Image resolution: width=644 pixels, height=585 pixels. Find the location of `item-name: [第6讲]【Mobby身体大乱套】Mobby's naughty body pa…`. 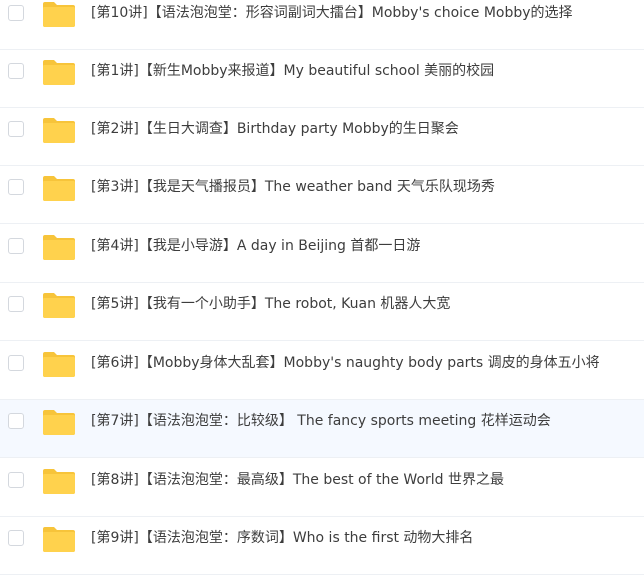

item-name: [第6讲]【Mobby身体大乱套】Mobby's naughty body pa… is located at coordinates (345, 363).